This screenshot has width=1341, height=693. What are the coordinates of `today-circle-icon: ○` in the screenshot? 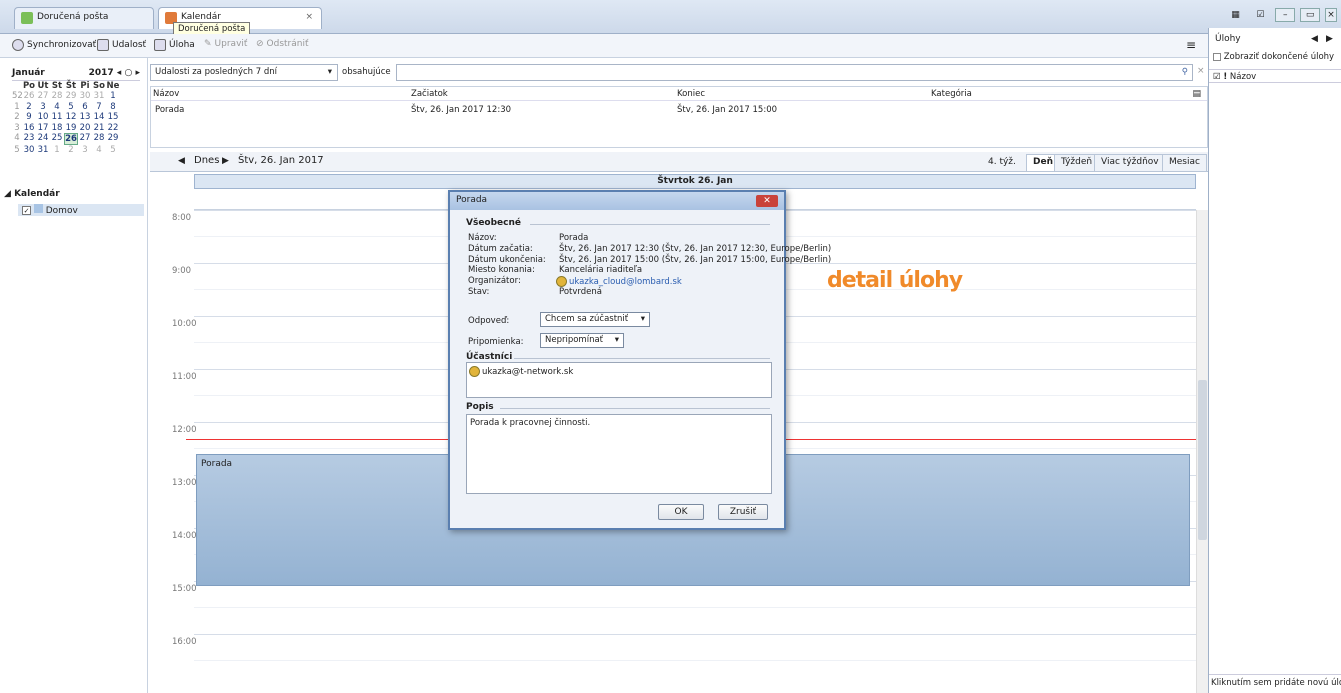 It's located at (128, 73).